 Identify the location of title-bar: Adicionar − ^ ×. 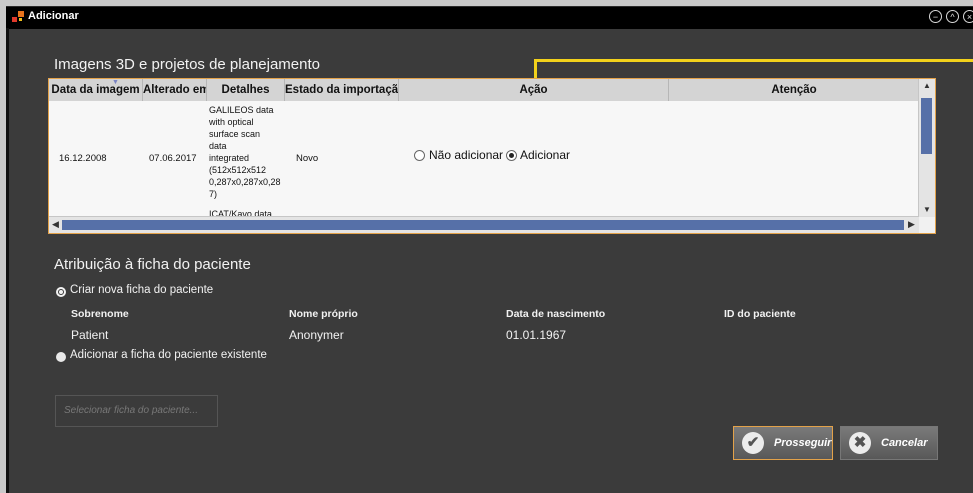
(489, 17).